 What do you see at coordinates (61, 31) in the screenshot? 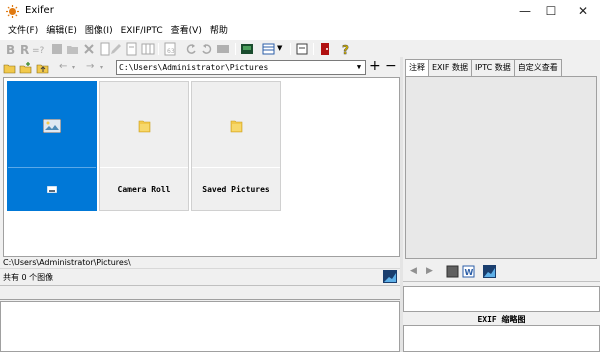
I see `menu-edit: 编辑(E)` at bounding box center [61, 31].